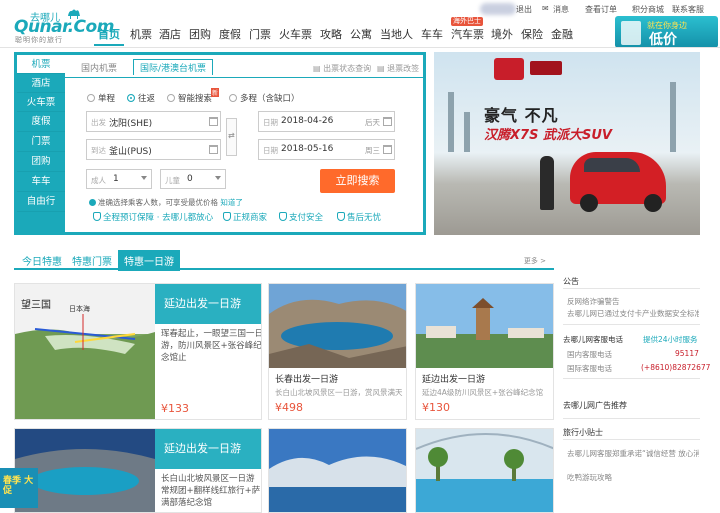 The image size is (720, 513). I want to click on trip-smart-radio: 智能搜索, so click(189, 98).